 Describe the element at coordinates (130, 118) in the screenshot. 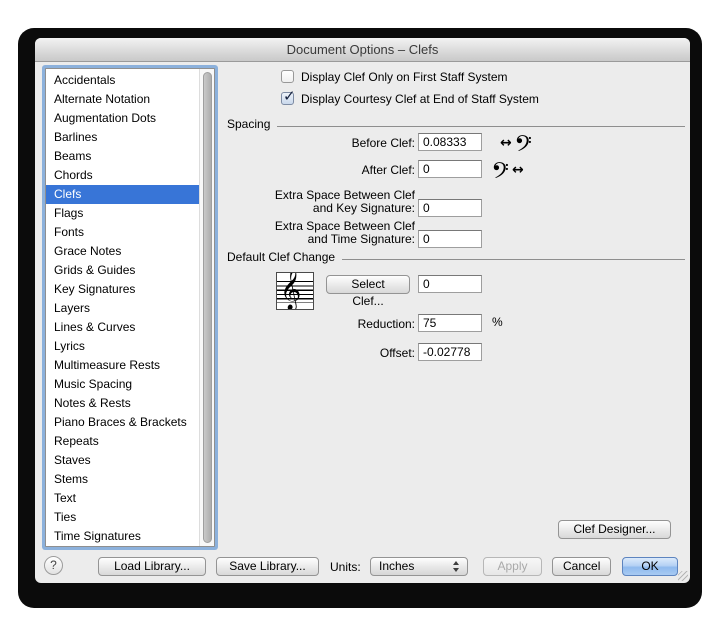

I see `list-item: Augmentation Dots` at that location.